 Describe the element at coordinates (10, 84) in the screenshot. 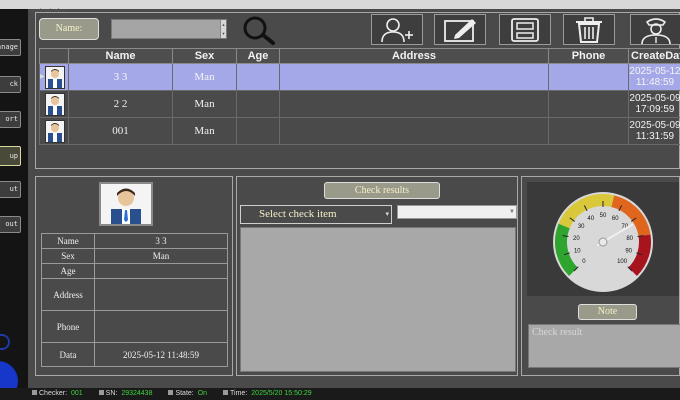

I see `sidebar-check-button: ck` at that location.